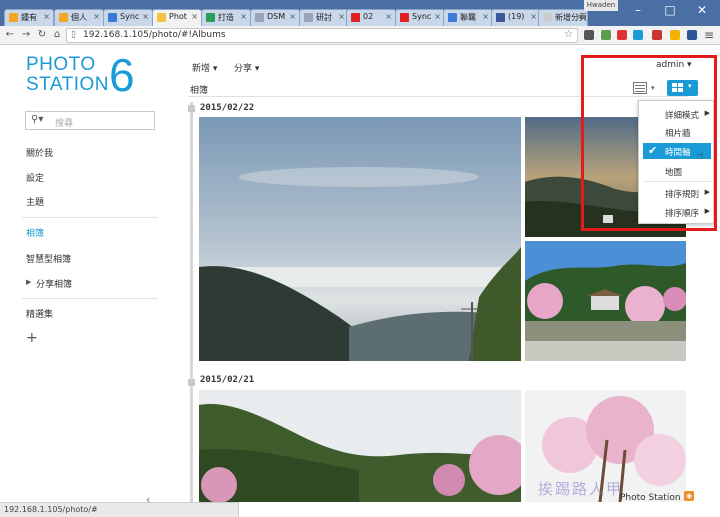 The height and width of the screenshot is (517, 720). What do you see at coordinates (26, 35) in the screenshot?
I see `forward-icon: →` at bounding box center [26, 35].